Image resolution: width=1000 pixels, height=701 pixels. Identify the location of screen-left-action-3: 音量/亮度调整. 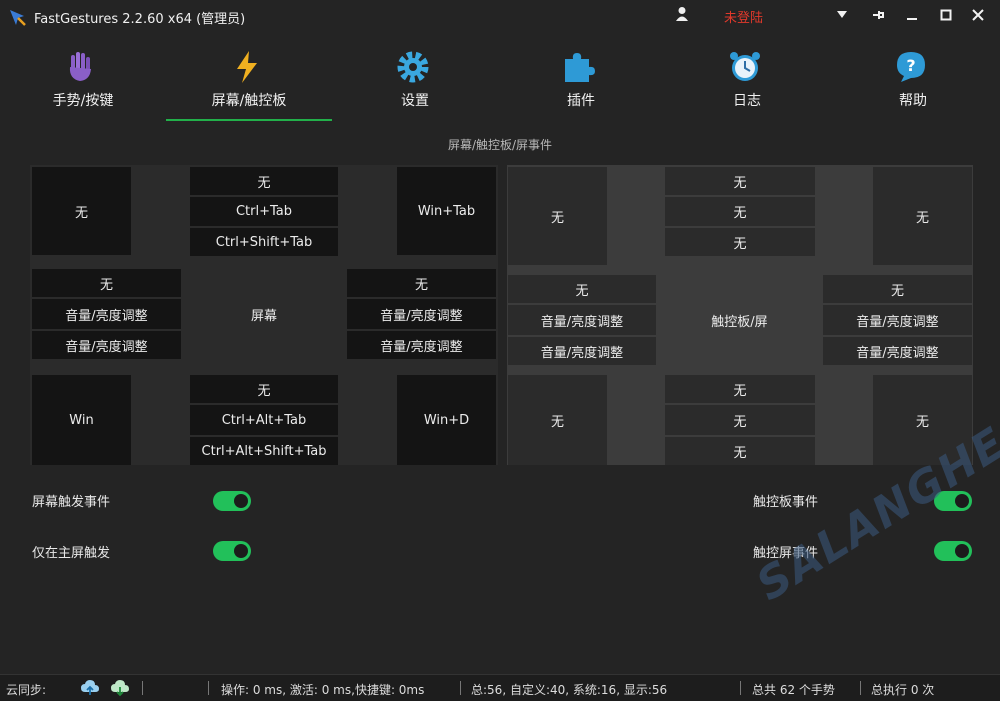
(106, 345).